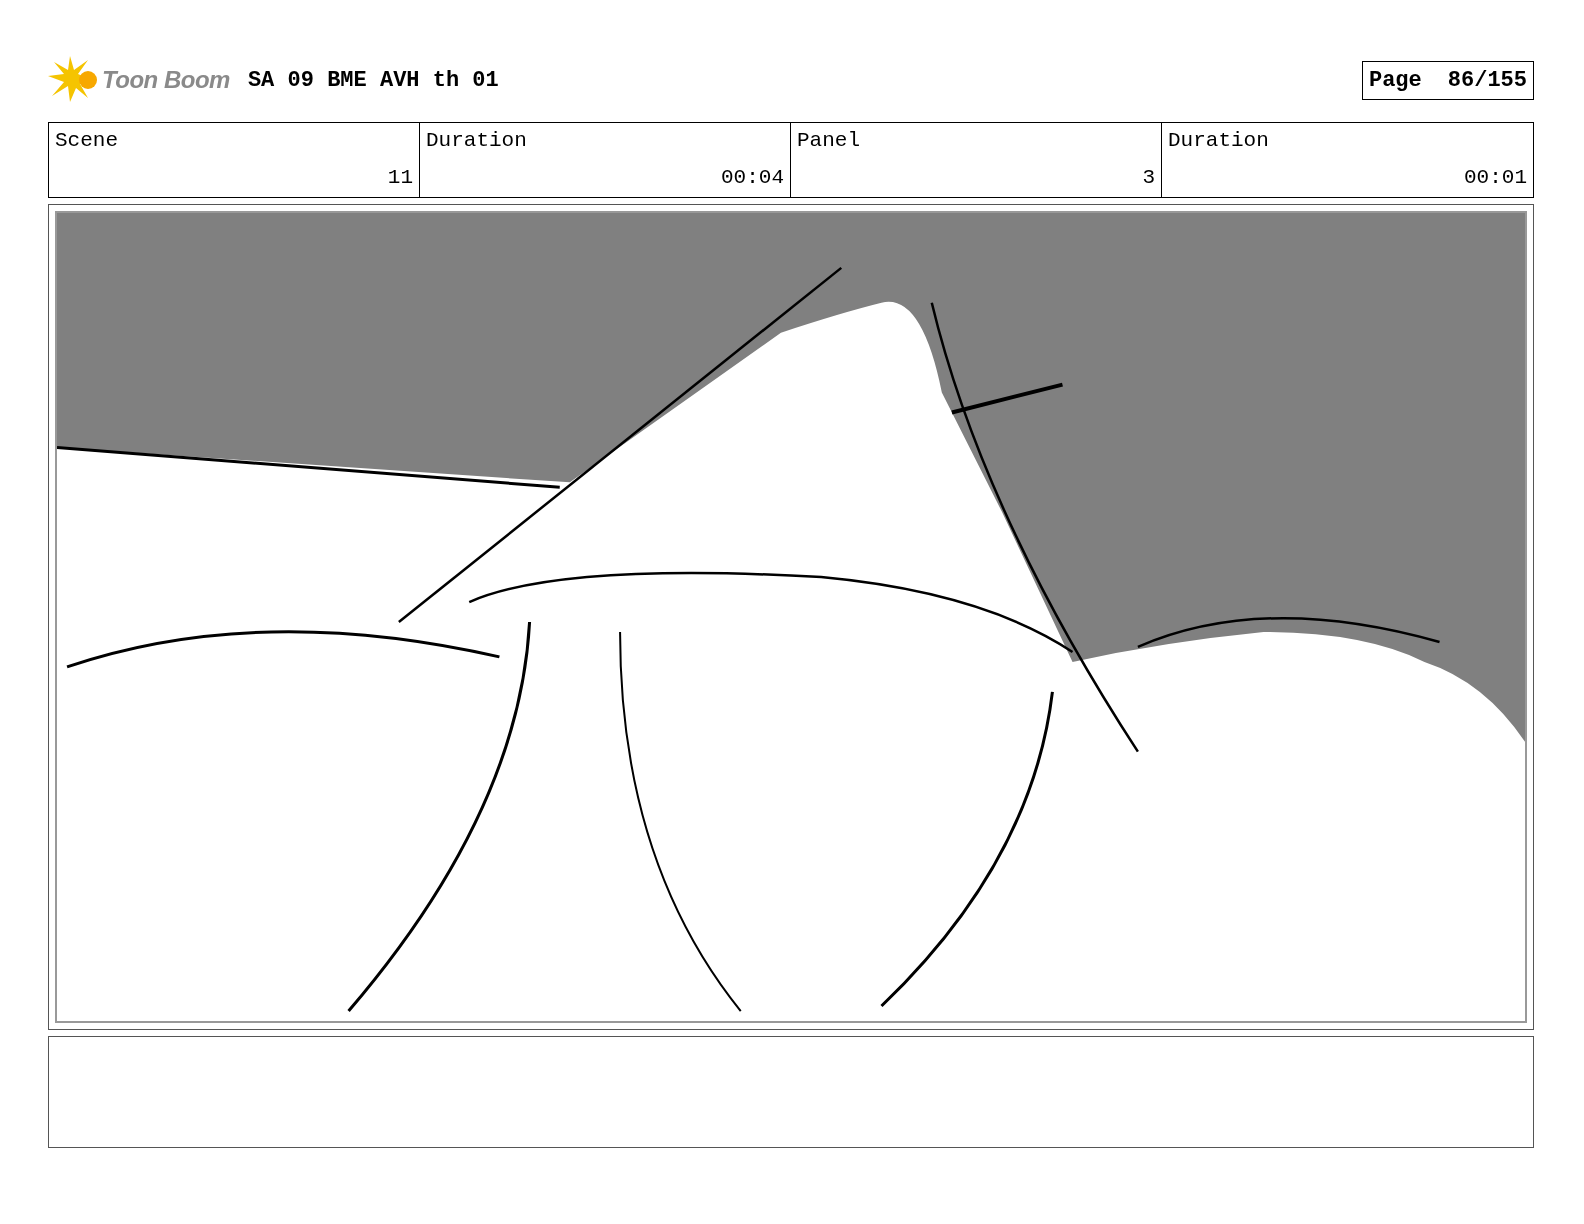 This screenshot has width=1584, height=1224. Describe the element at coordinates (400, 177) in the screenshot. I see `field-value: 11` at that location.